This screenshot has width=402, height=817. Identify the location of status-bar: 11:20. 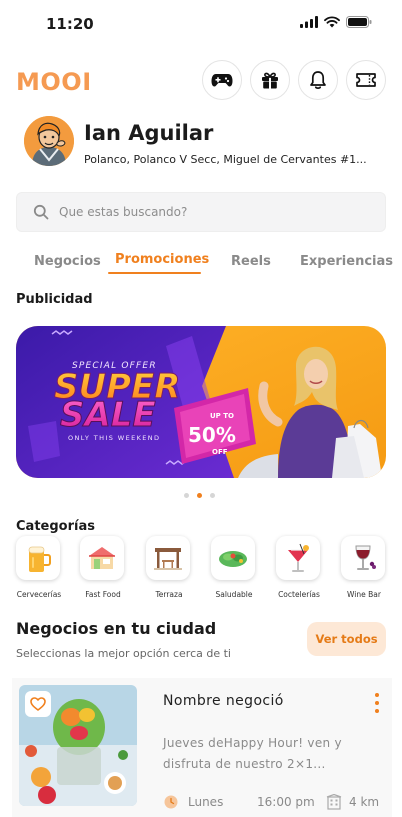
(201, 23).